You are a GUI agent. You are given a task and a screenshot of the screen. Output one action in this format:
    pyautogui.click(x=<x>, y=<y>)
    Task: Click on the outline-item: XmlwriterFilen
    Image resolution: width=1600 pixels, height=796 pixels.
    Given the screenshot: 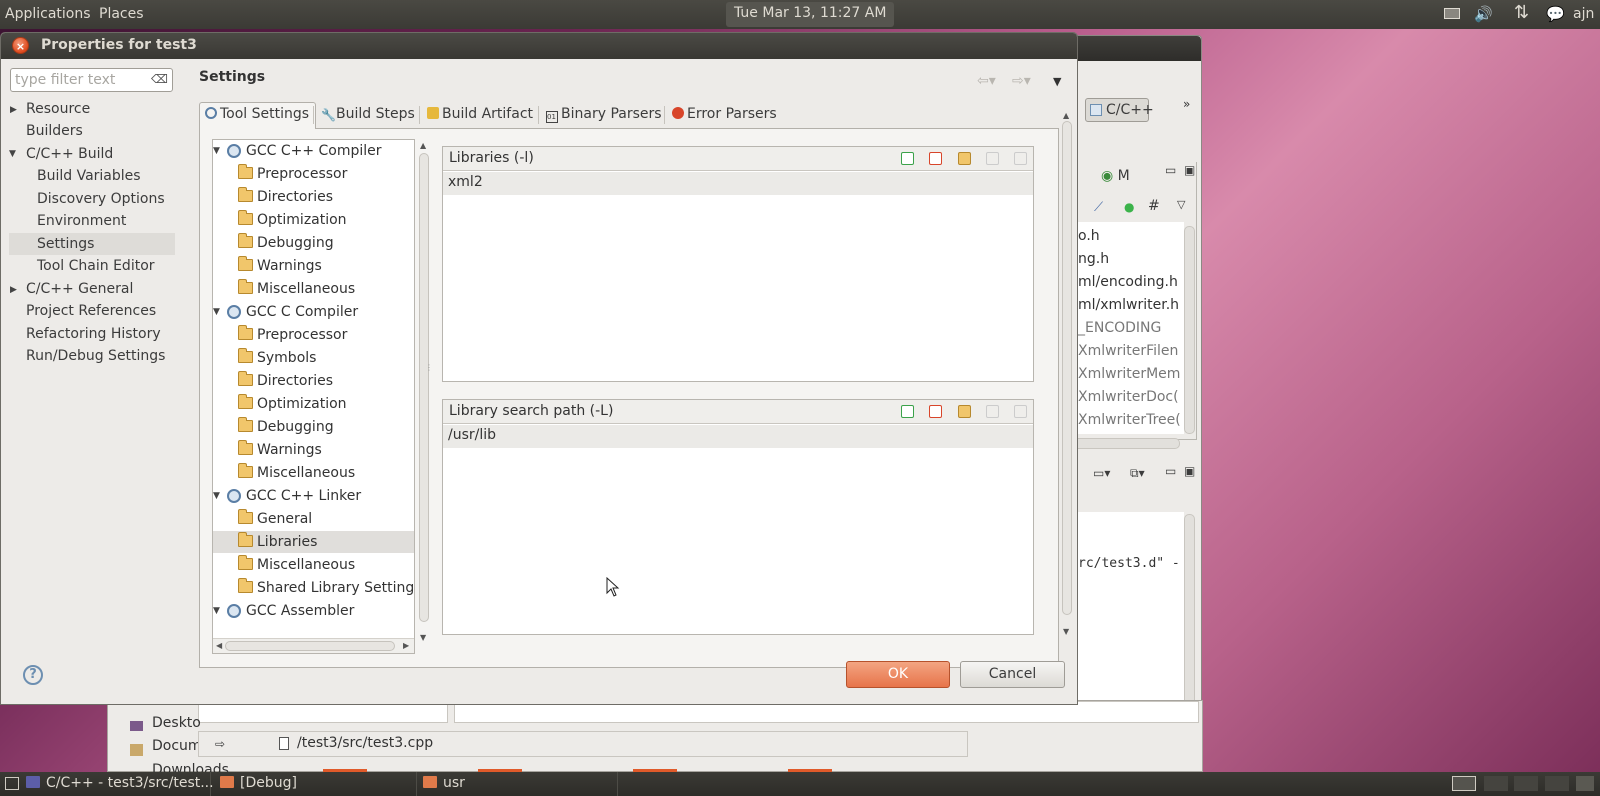 What is the action you would take?
    pyautogui.click(x=1128, y=351)
    